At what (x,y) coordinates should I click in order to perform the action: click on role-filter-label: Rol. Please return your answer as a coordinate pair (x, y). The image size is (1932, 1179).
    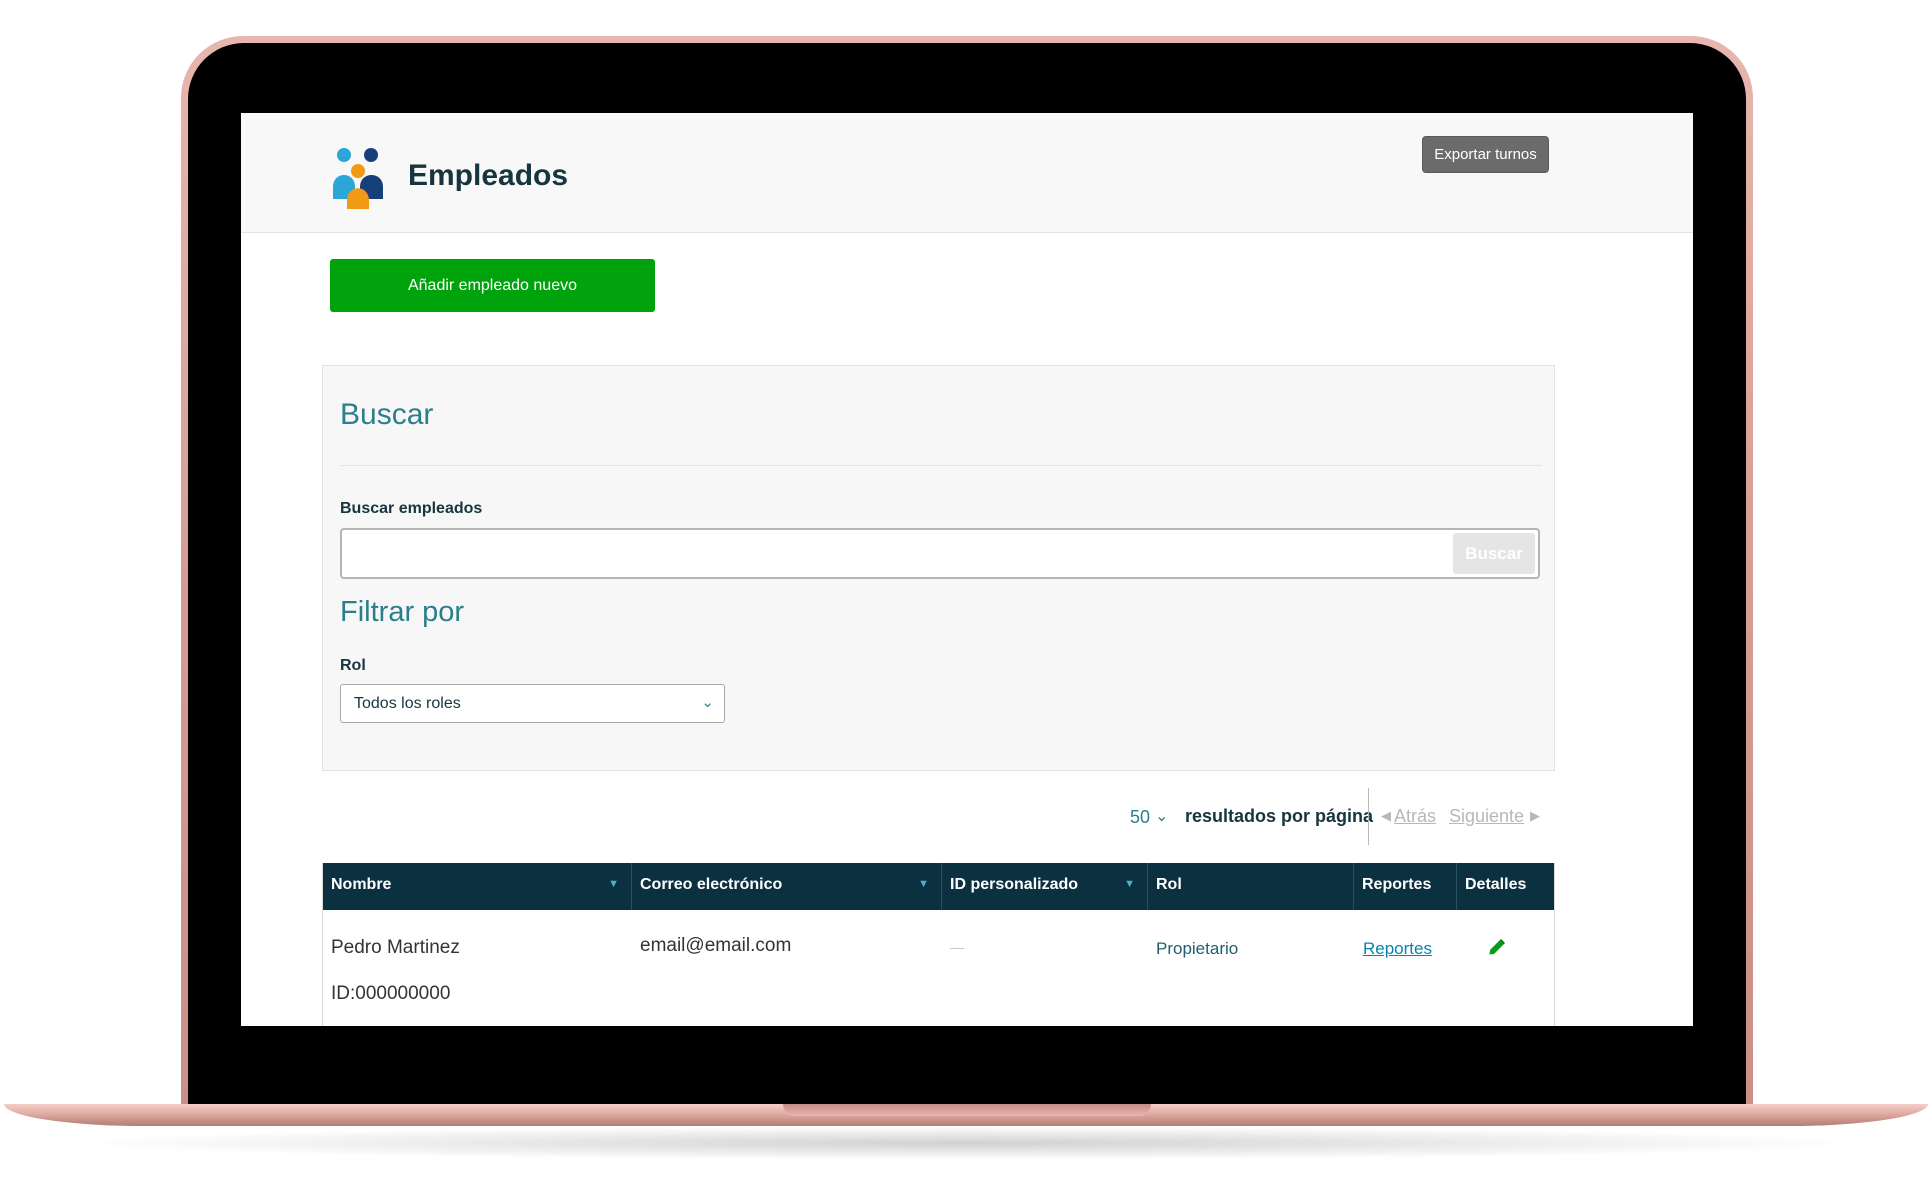
    Looking at the image, I should click on (353, 665).